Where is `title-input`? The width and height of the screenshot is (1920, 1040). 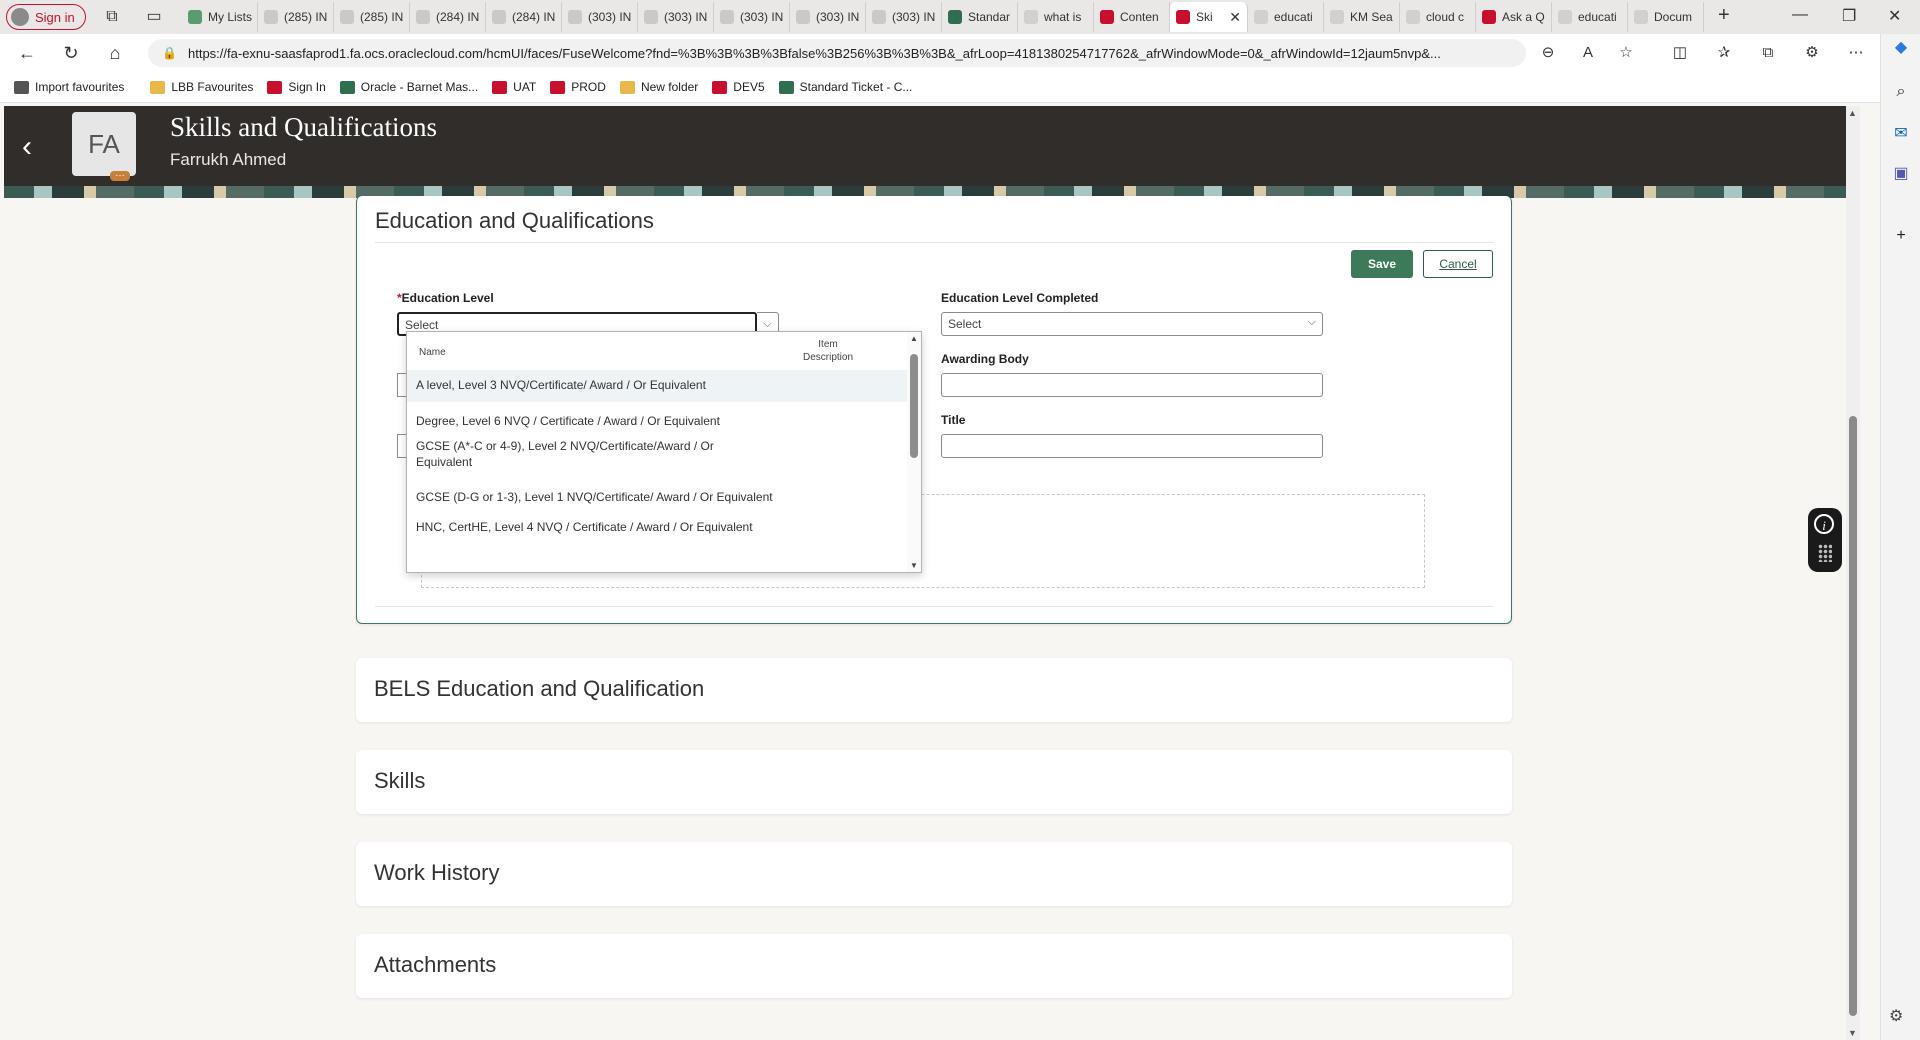 title-input is located at coordinates (1132, 446).